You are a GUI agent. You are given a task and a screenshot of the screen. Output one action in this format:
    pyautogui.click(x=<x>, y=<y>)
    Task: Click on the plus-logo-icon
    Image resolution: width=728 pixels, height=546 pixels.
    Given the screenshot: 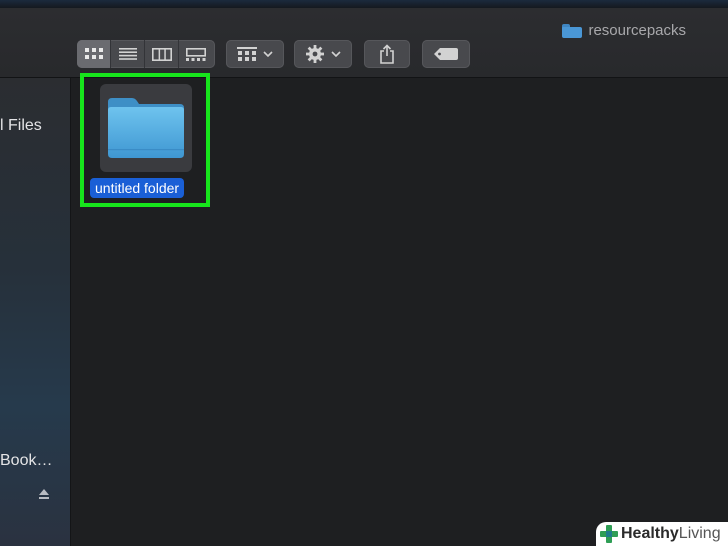 What is the action you would take?
    pyautogui.click(x=609, y=534)
    